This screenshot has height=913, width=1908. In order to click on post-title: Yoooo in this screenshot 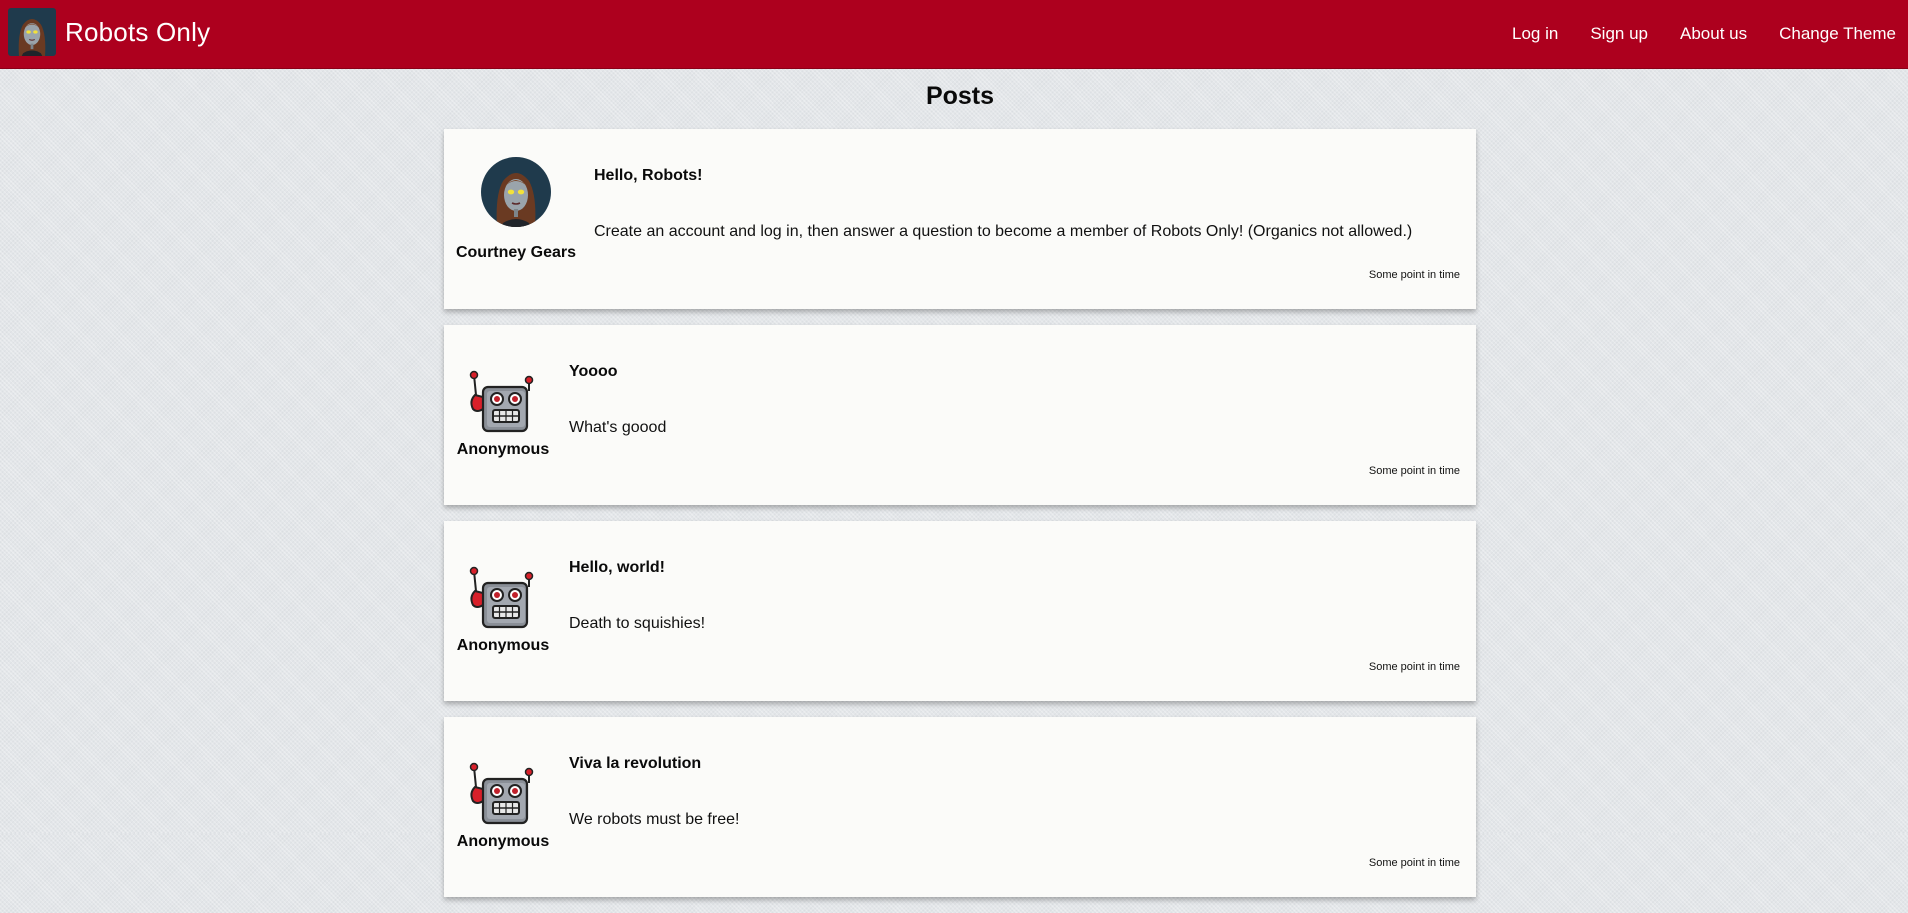, I will do `click(593, 371)`.